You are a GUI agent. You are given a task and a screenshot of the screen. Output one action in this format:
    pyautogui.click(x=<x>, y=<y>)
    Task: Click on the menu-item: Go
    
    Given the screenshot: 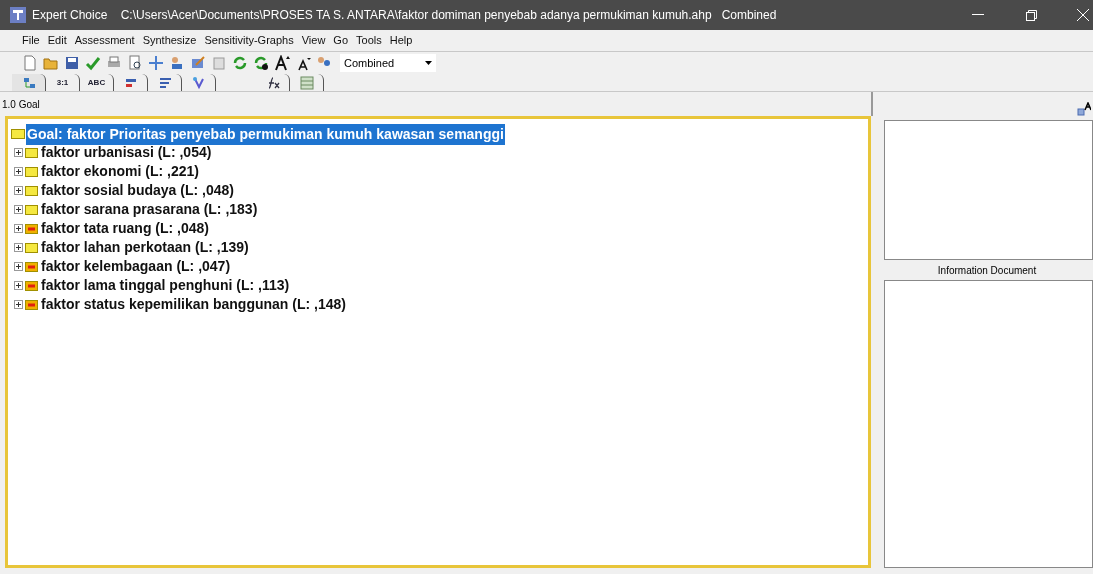 What is the action you would take?
    pyautogui.click(x=341, y=40)
    